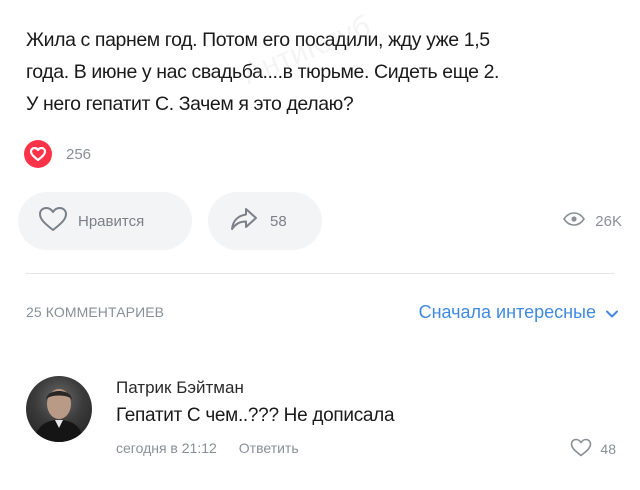 This screenshot has height=490, width=640. I want to click on reactions-summary: 256, so click(57, 154).